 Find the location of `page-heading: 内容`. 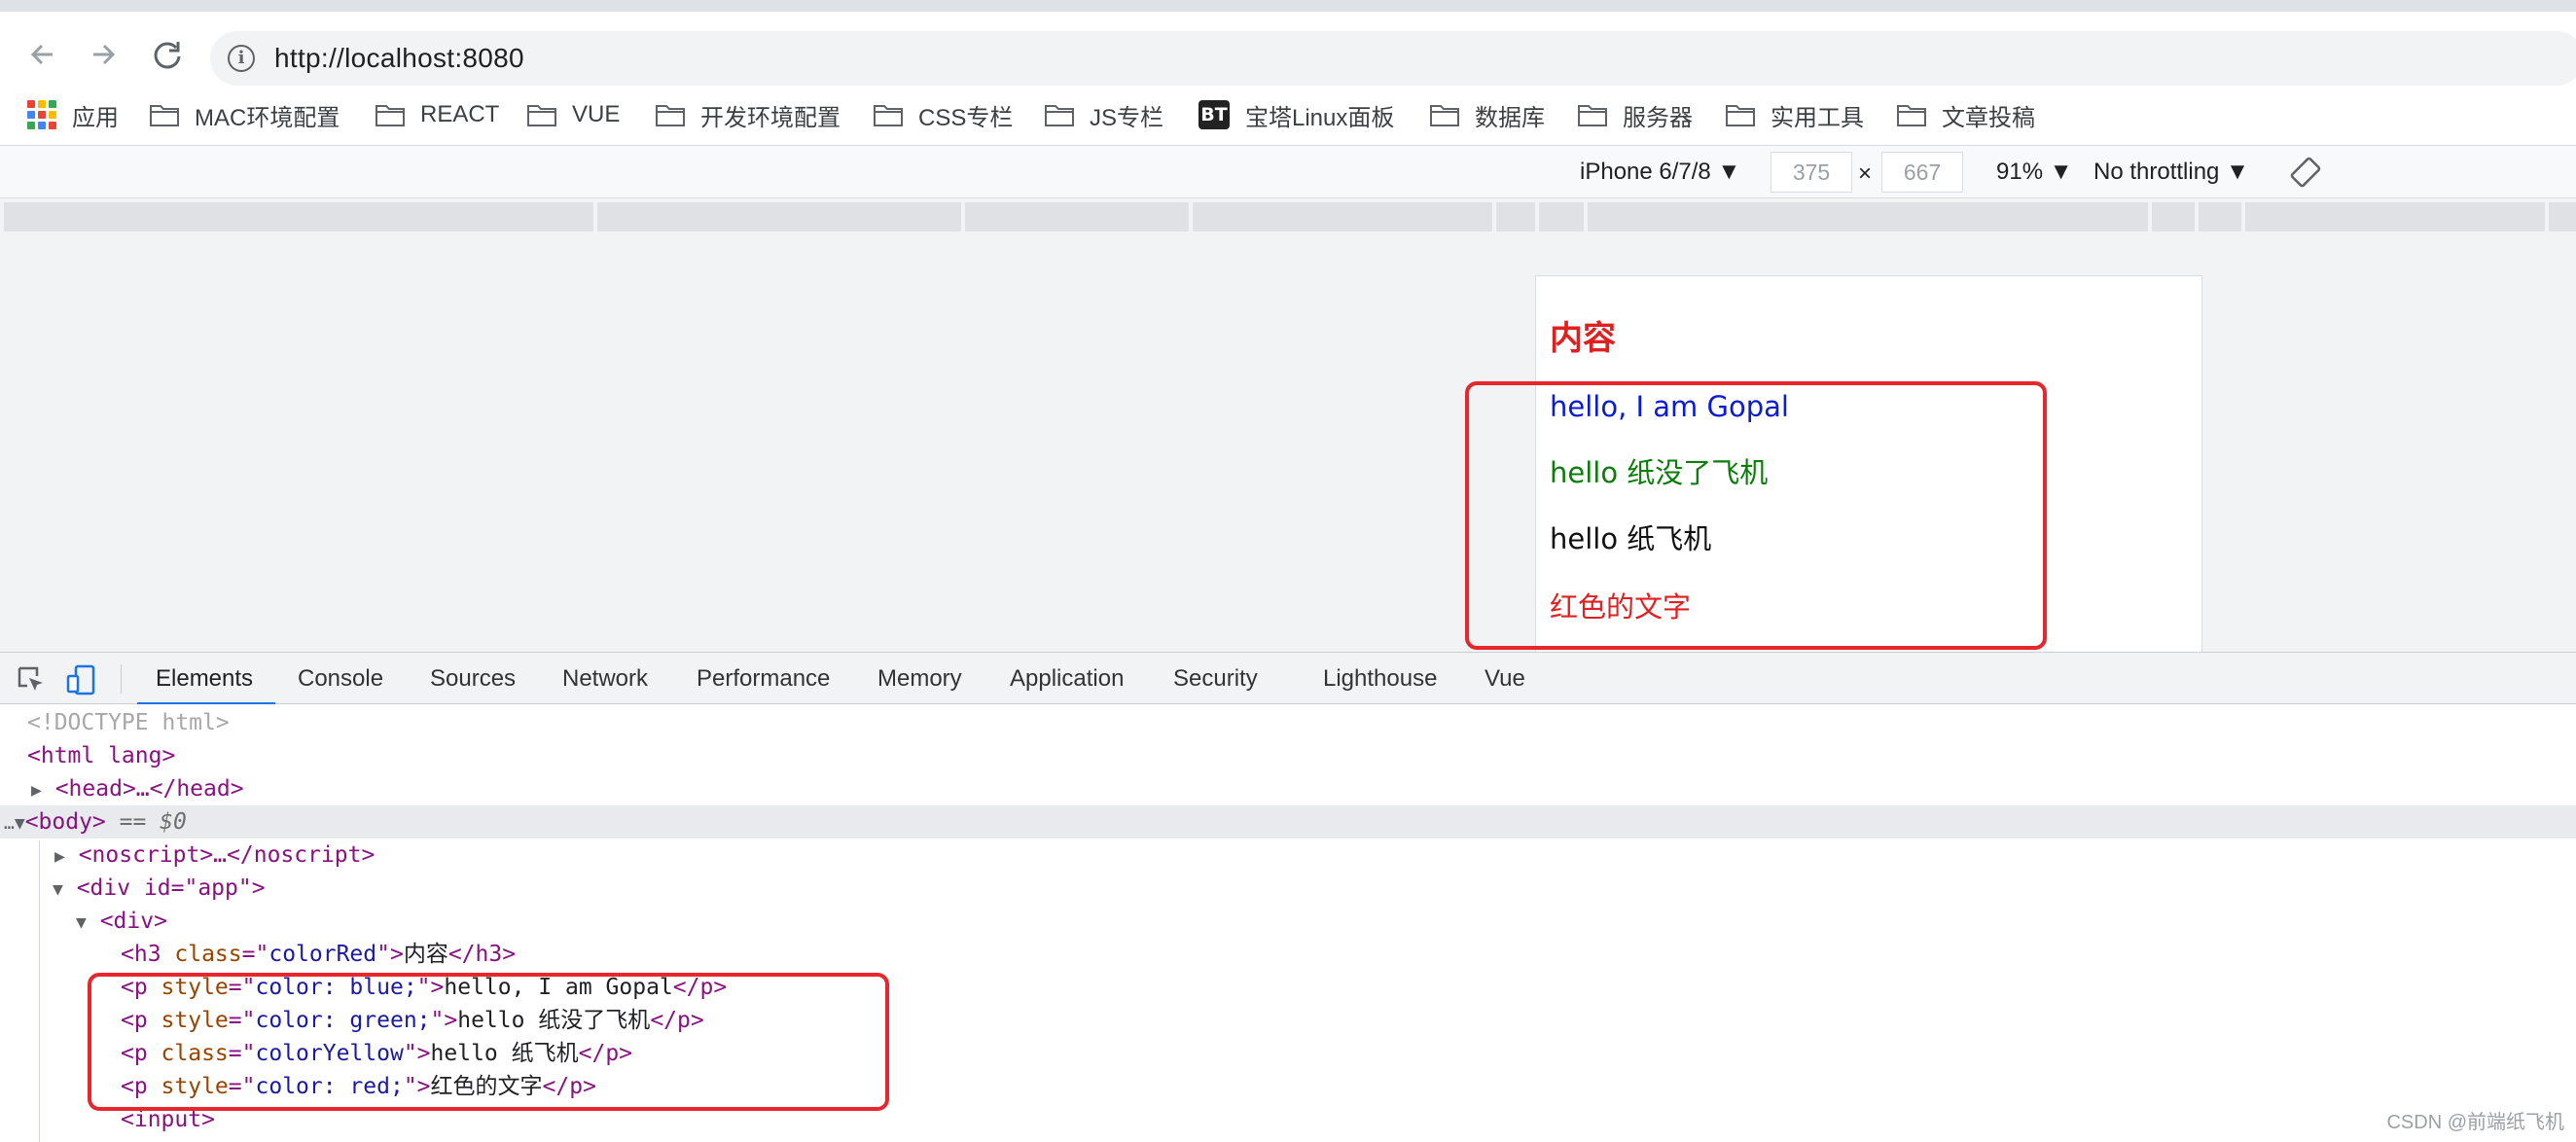

page-heading: 内容 is located at coordinates (1583, 338).